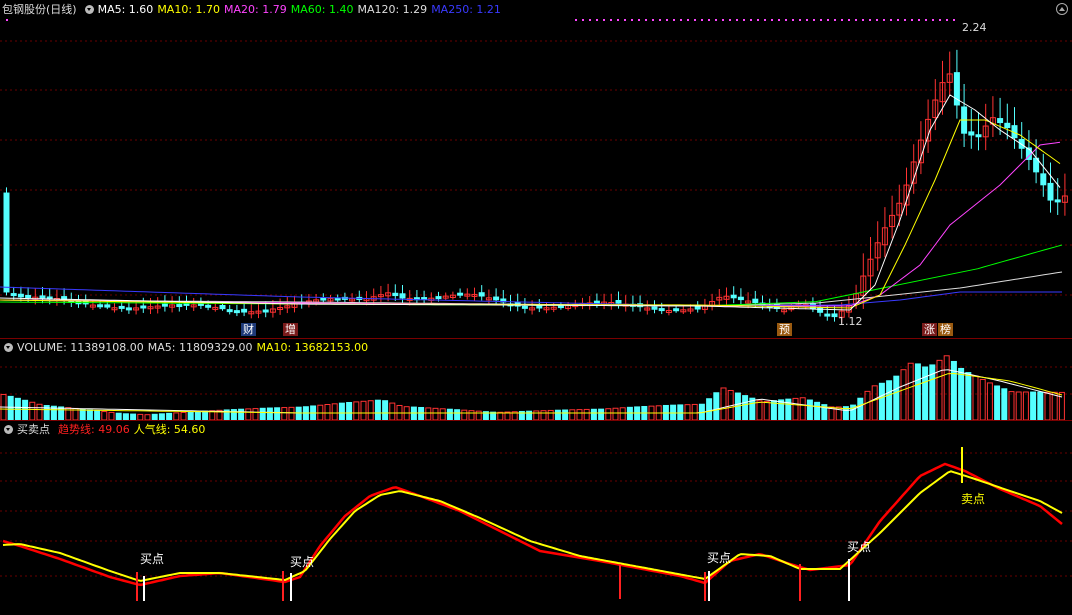 The image size is (1072, 615). What do you see at coordinates (8, 347) in the screenshot?
I see `volume-toggle-icon` at bounding box center [8, 347].